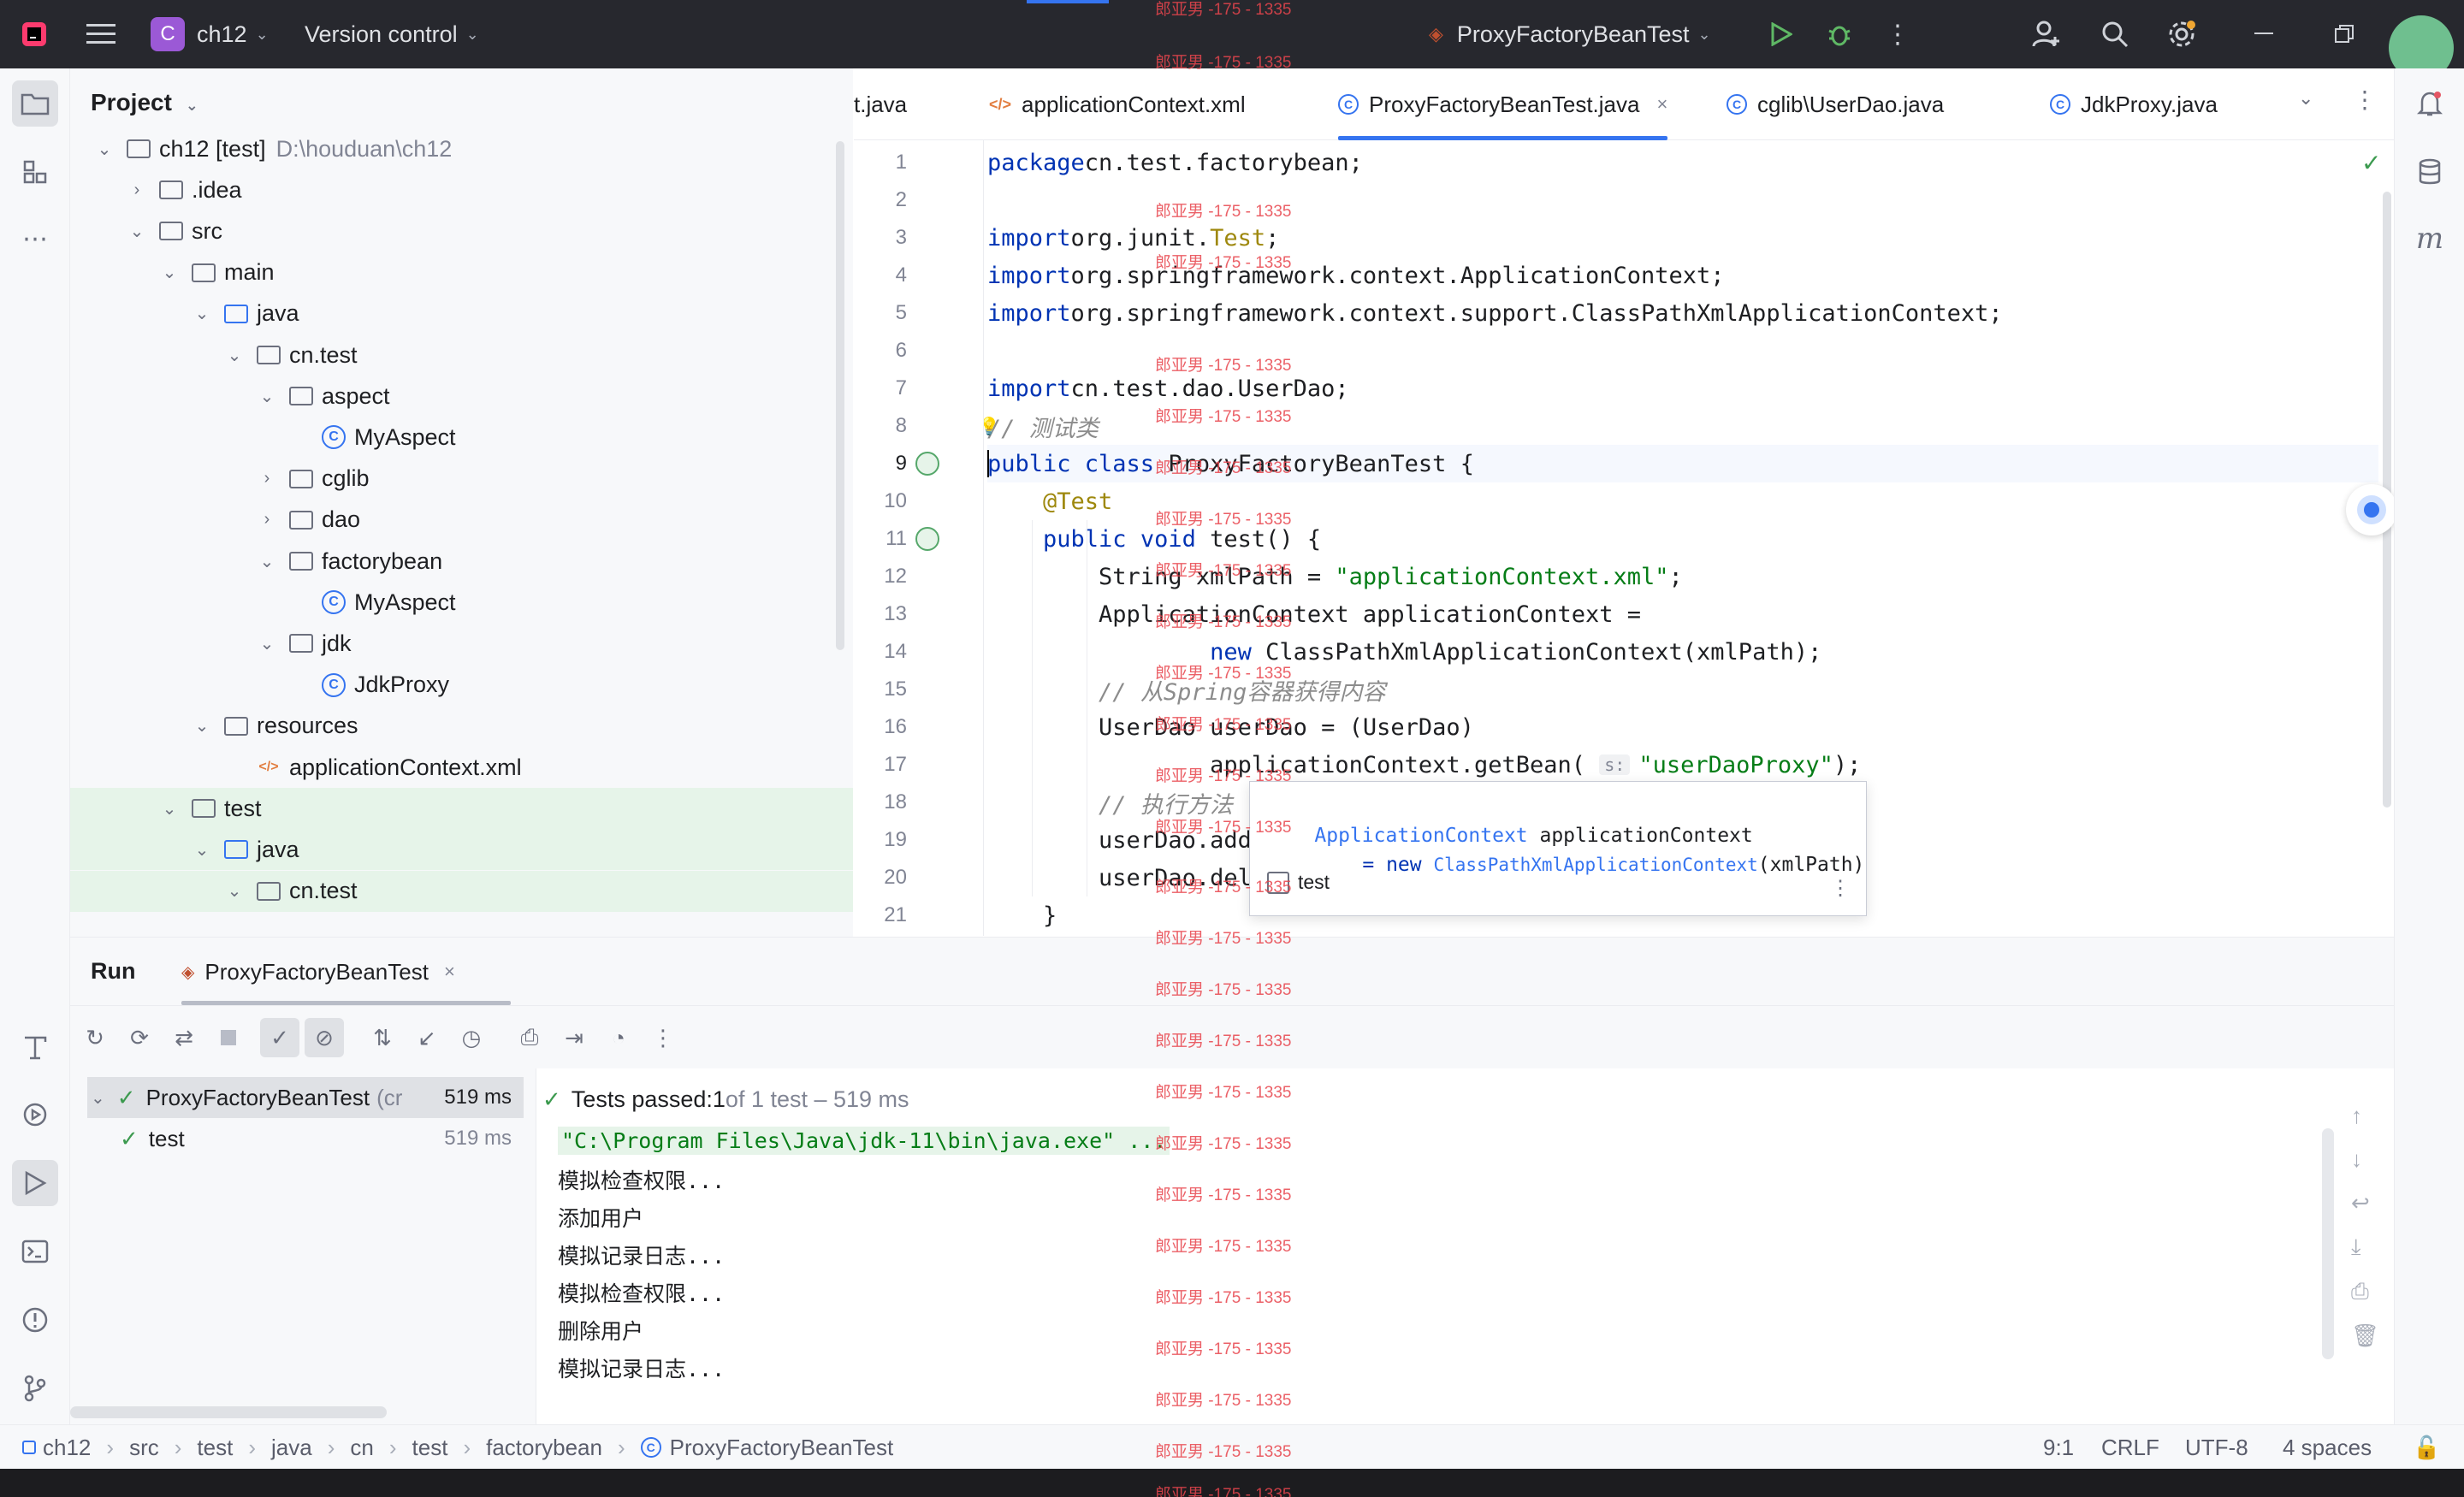  Describe the element at coordinates (461, 561) in the screenshot. I see `tree-item: ⌄ factorybean` at that location.